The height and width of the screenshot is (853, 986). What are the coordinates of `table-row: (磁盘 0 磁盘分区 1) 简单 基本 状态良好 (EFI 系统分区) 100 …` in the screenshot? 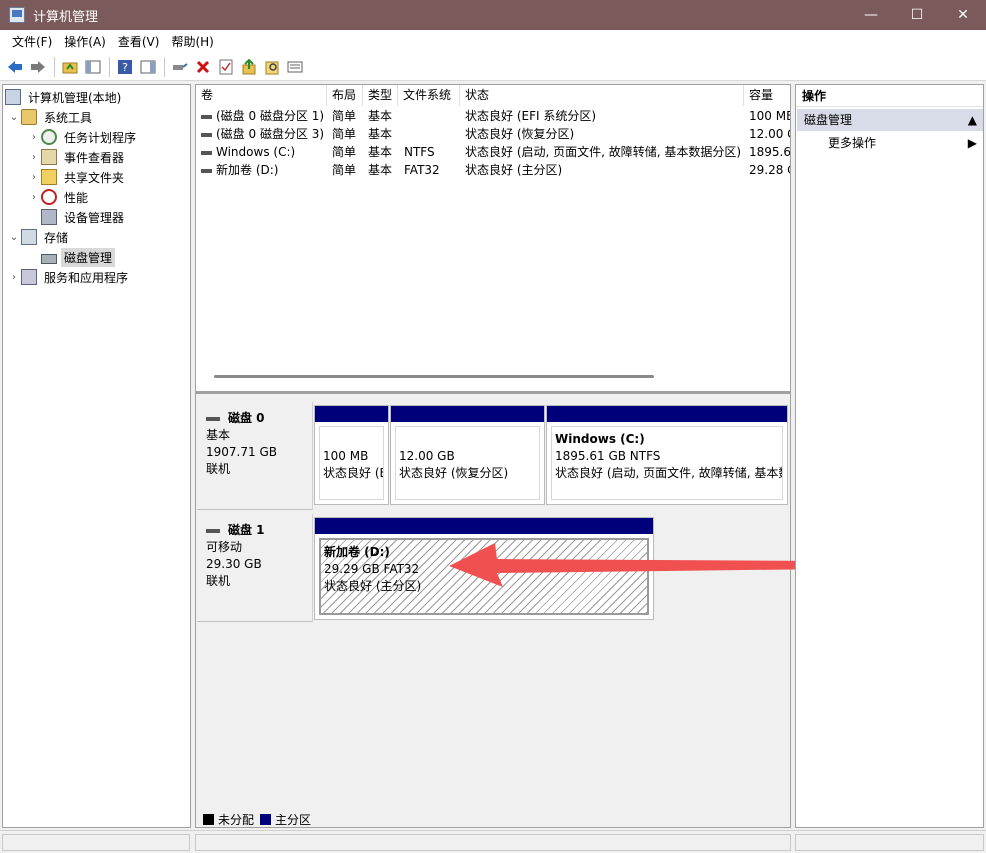 It's located at (493, 116).